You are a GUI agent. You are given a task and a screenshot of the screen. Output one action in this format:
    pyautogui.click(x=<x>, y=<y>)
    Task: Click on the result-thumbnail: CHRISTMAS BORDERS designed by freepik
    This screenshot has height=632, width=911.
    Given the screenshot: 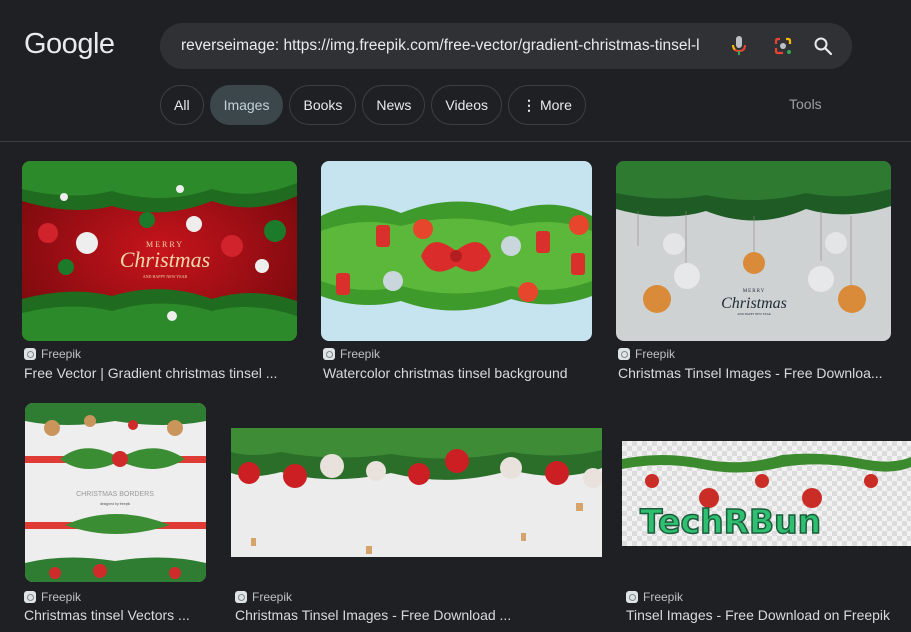 What is the action you would take?
    pyautogui.click(x=115, y=492)
    